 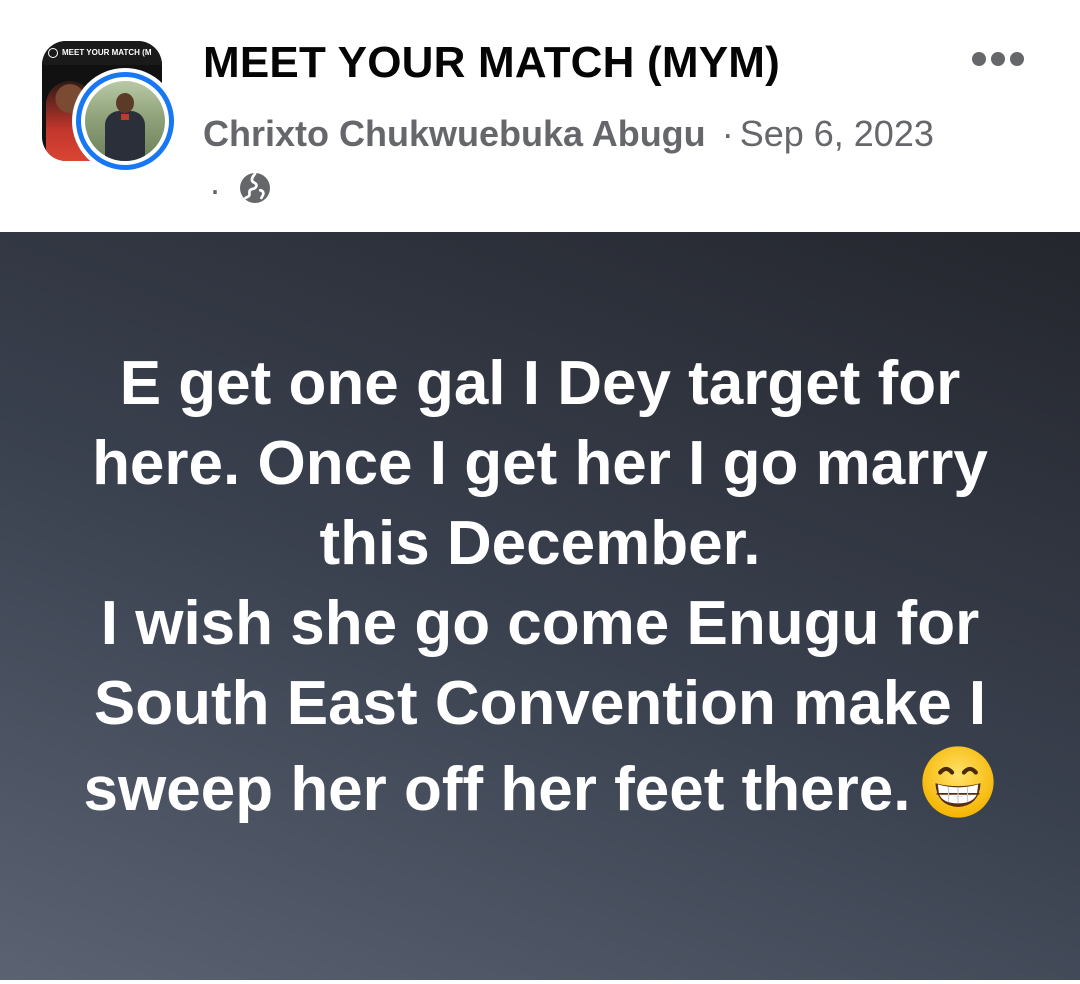 What do you see at coordinates (573, 162) in the screenshot?
I see `post-meta: Chrixto Chukwuebuka Abugu · Sep 6, 2023 ·` at bounding box center [573, 162].